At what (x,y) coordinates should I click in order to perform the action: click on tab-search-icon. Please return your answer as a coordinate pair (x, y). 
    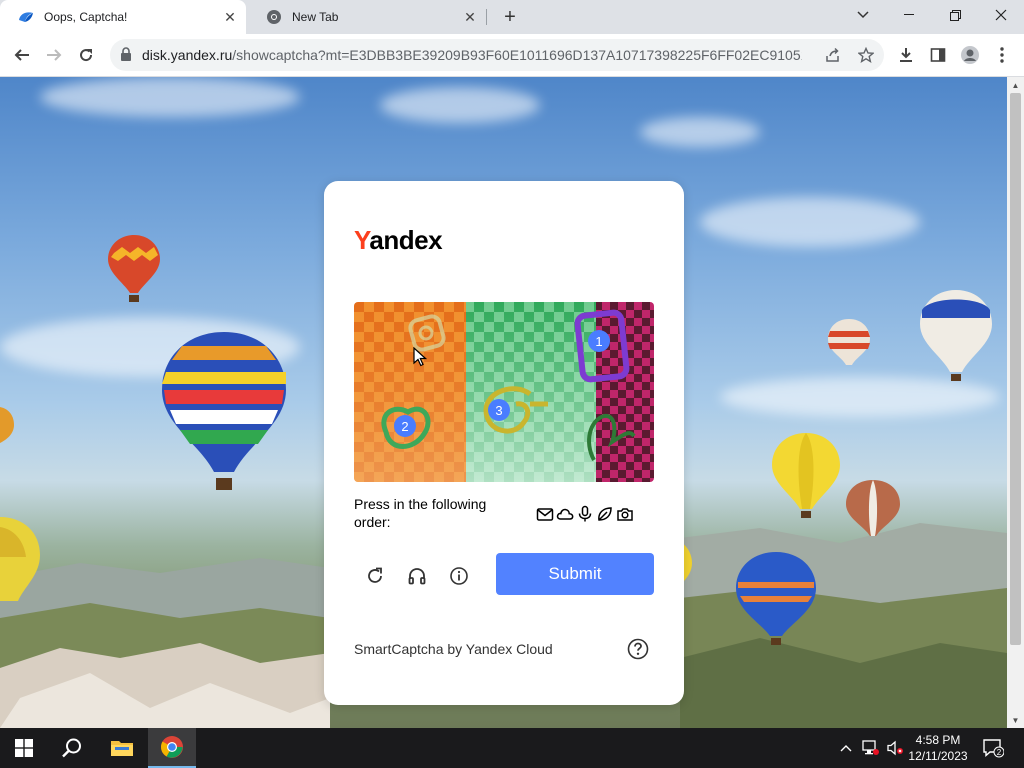
    Looking at the image, I should click on (863, 15).